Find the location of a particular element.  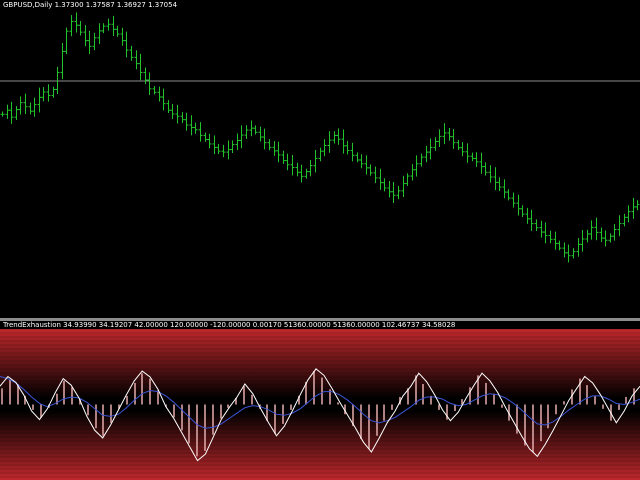

symbol-label: GBPUSD,Daily is located at coordinates (28, 5).